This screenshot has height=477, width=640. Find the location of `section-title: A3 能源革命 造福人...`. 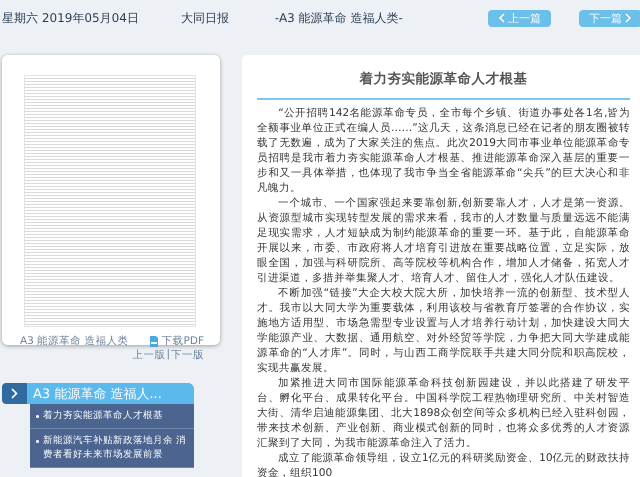

section-title: A3 能源革命 造福人... is located at coordinates (110, 393).